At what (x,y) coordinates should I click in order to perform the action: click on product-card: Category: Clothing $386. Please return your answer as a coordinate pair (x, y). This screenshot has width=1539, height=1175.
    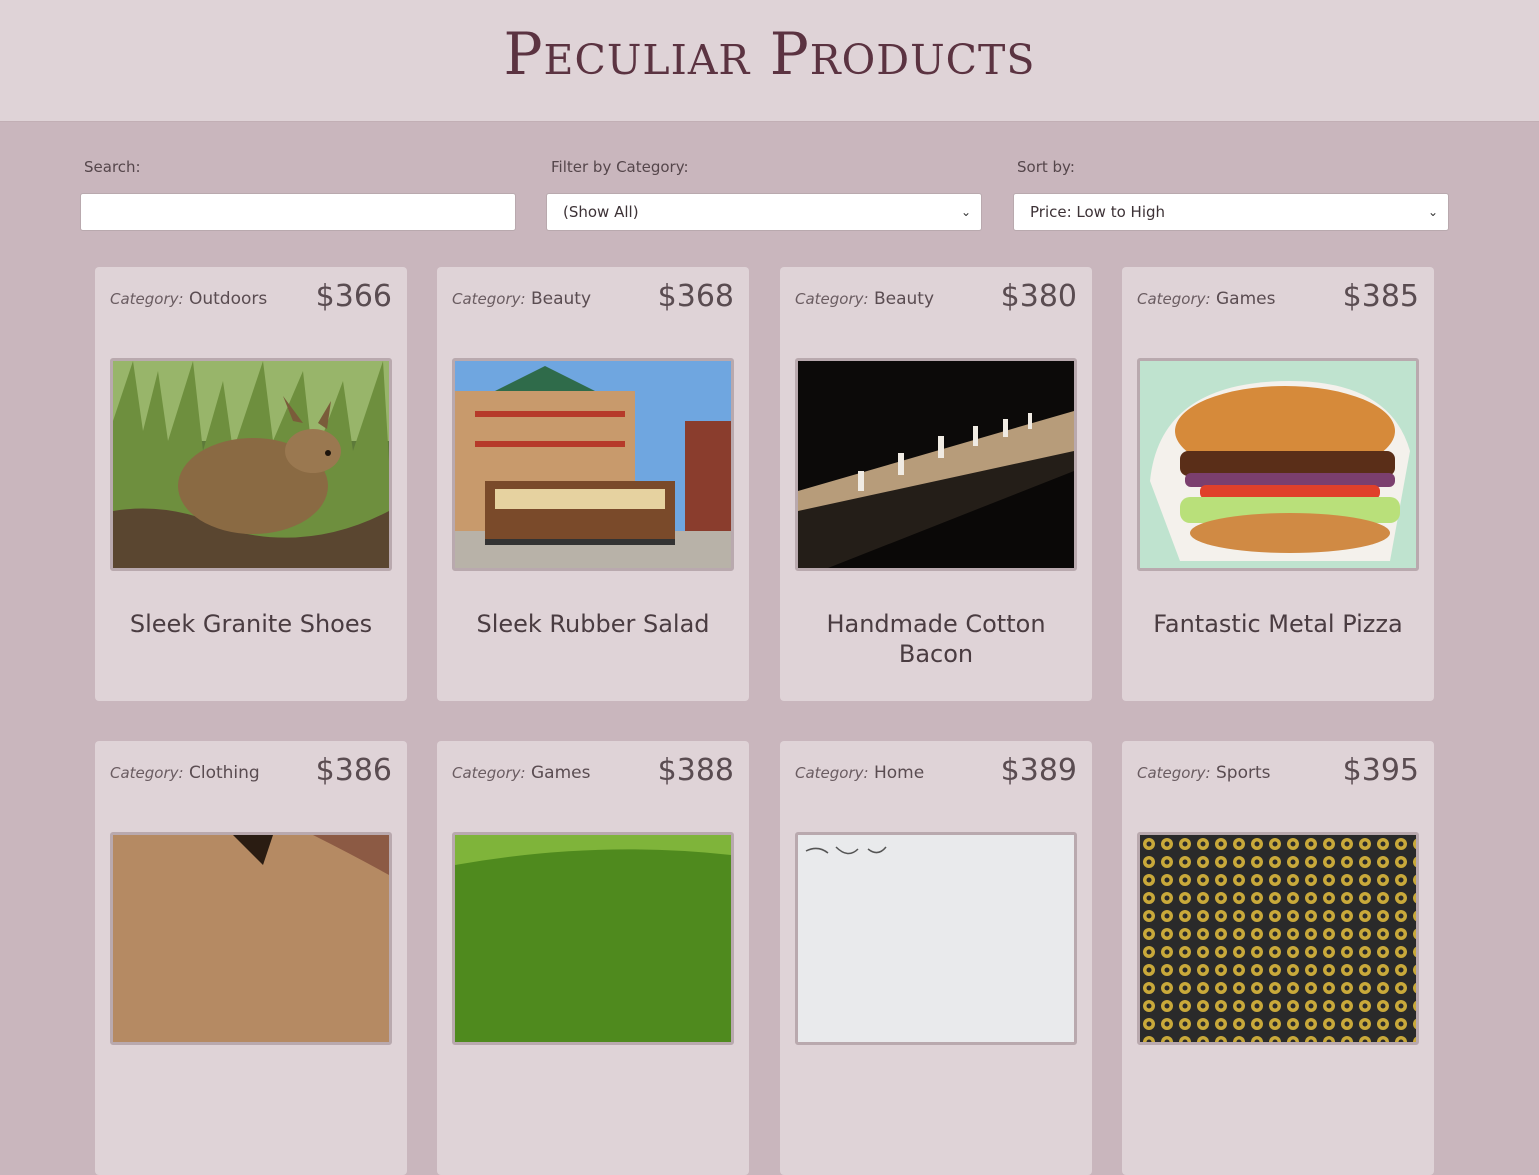
    Looking at the image, I should click on (251, 958).